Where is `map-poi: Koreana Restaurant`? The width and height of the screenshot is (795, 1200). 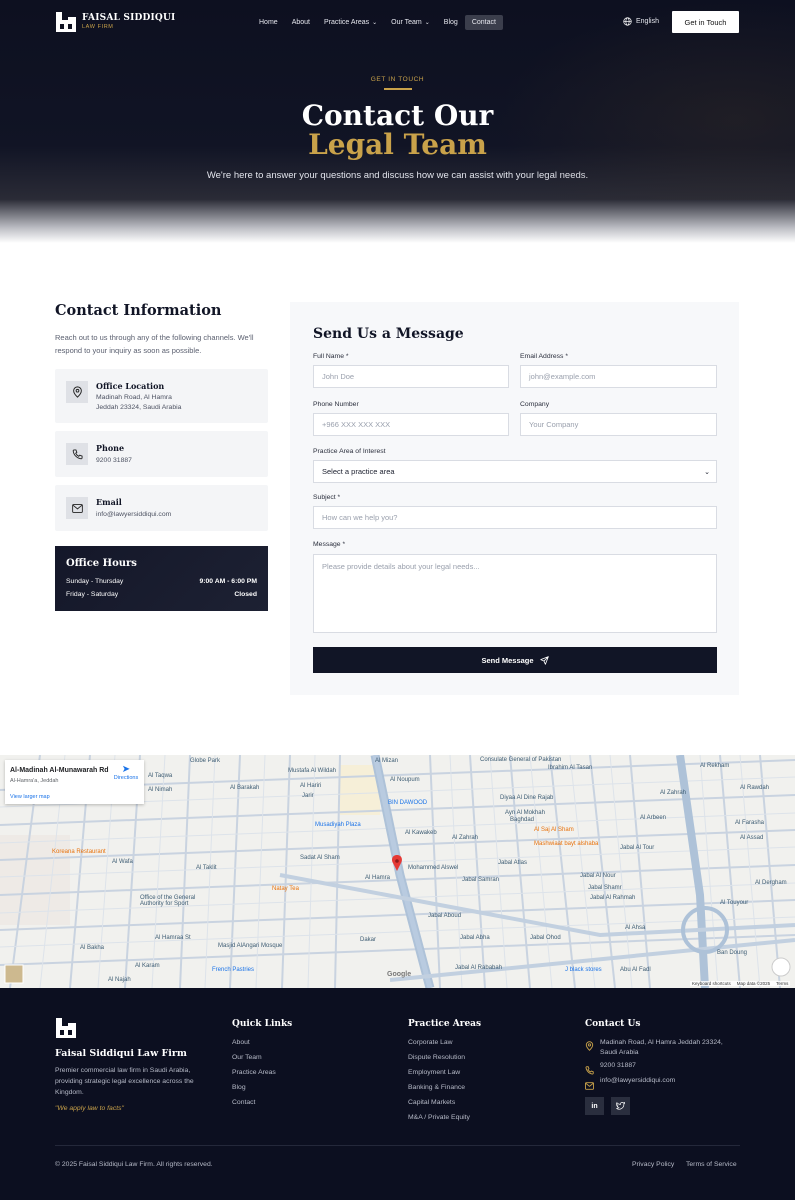
map-poi: Koreana Restaurant is located at coordinates (79, 852).